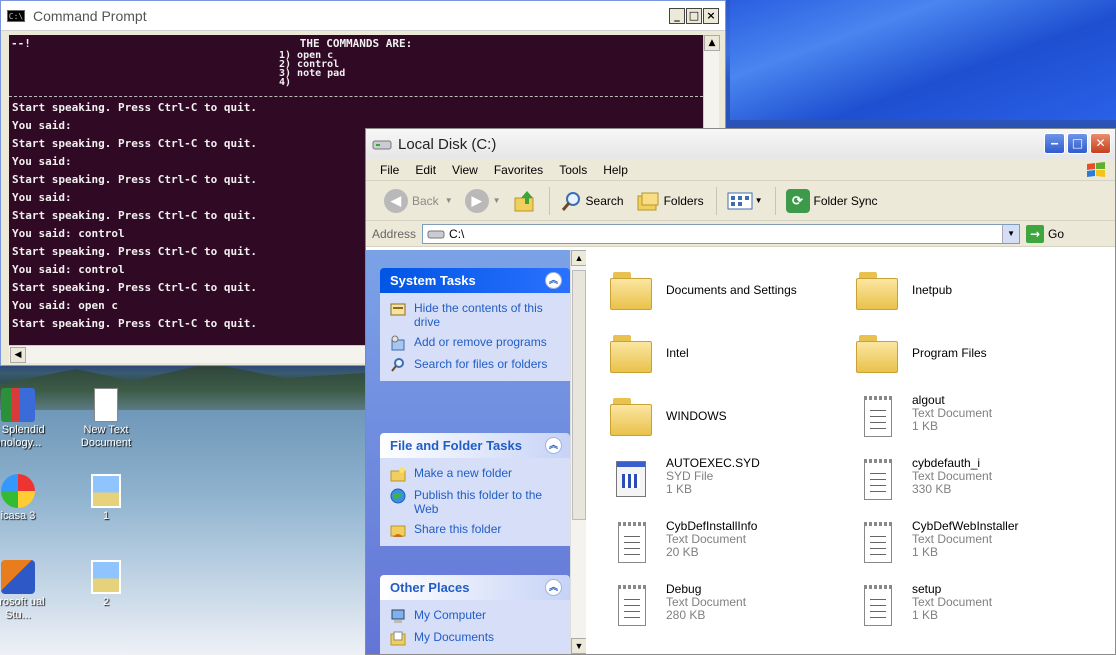 The height and width of the screenshot is (655, 1116). Describe the element at coordinates (18, 491) in the screenshot. I see `picasa-icon` at that location.